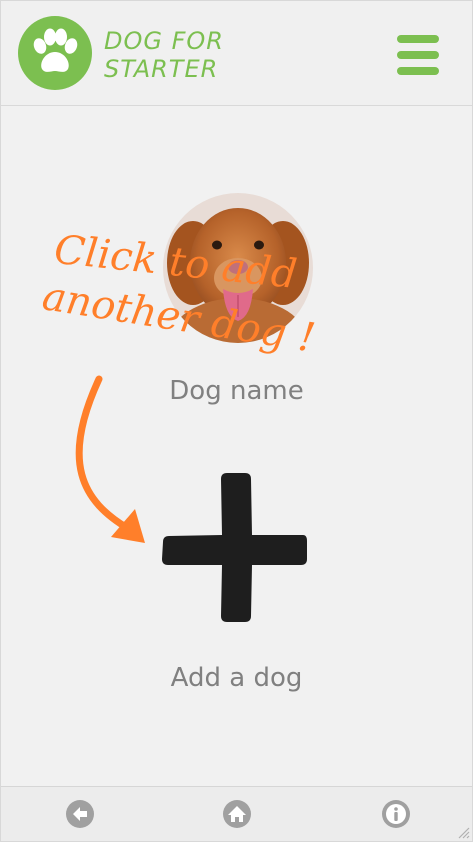 The image size is (473, 842). I want to click on resize-grip-icon, so click(463, 832).